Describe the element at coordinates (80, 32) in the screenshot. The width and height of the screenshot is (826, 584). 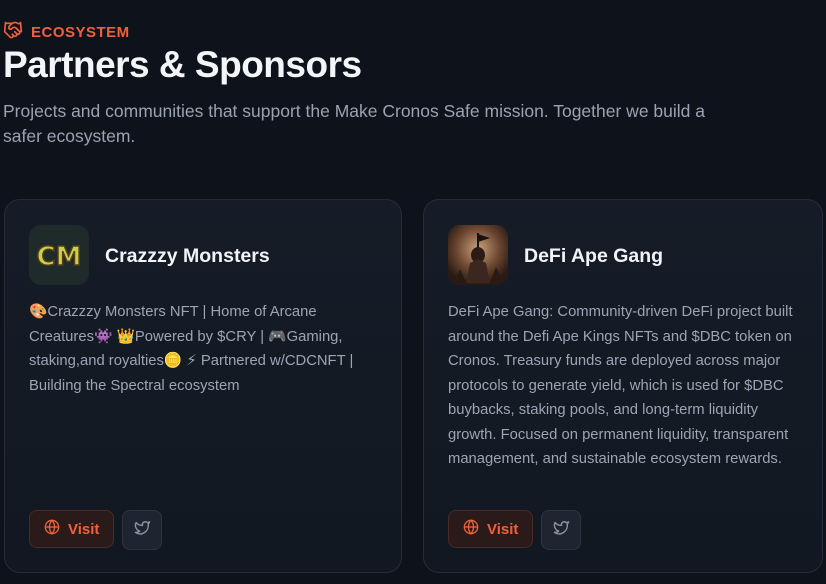
I see `eyebrow-label: ECOSYSTEM` at that location.